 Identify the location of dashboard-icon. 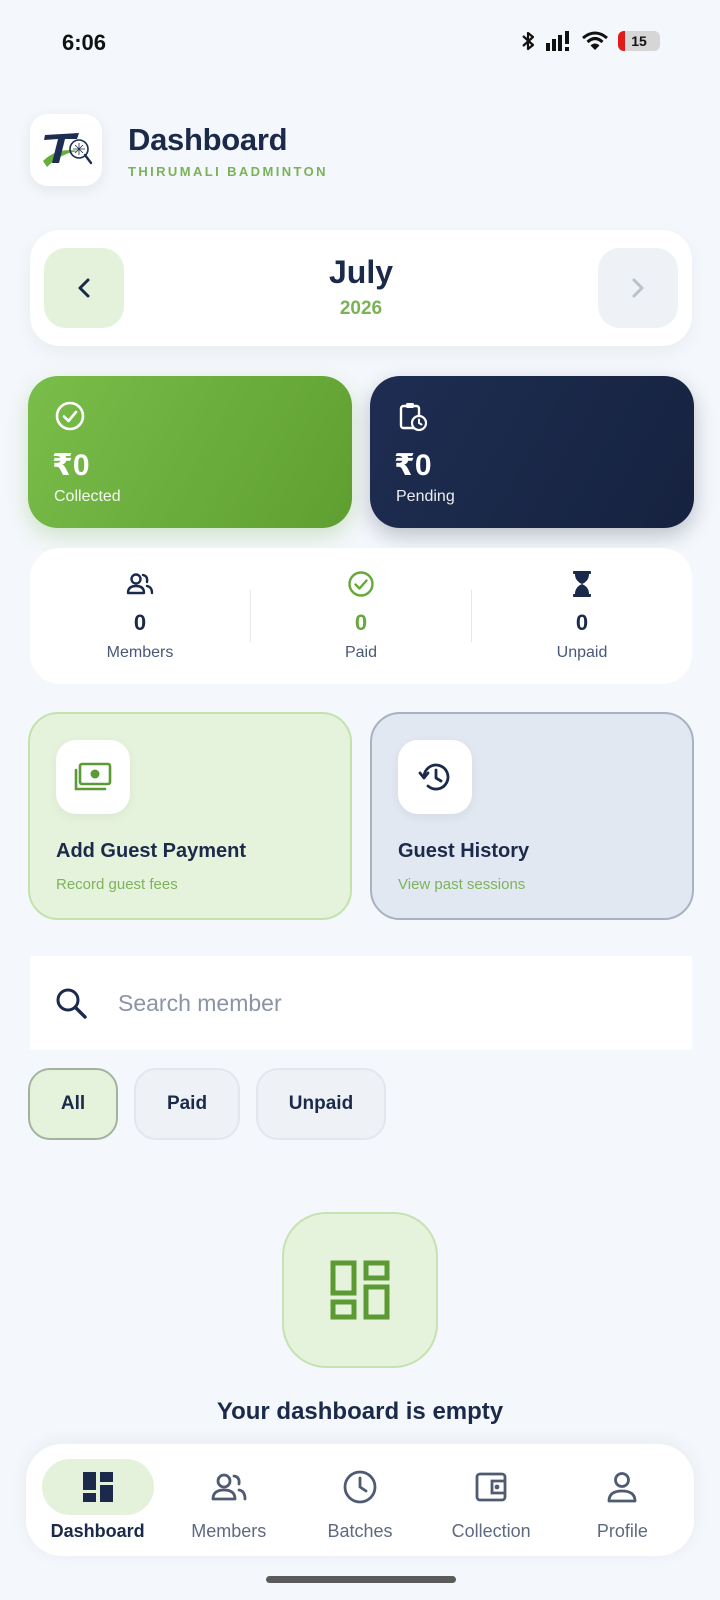
(97, 1486).